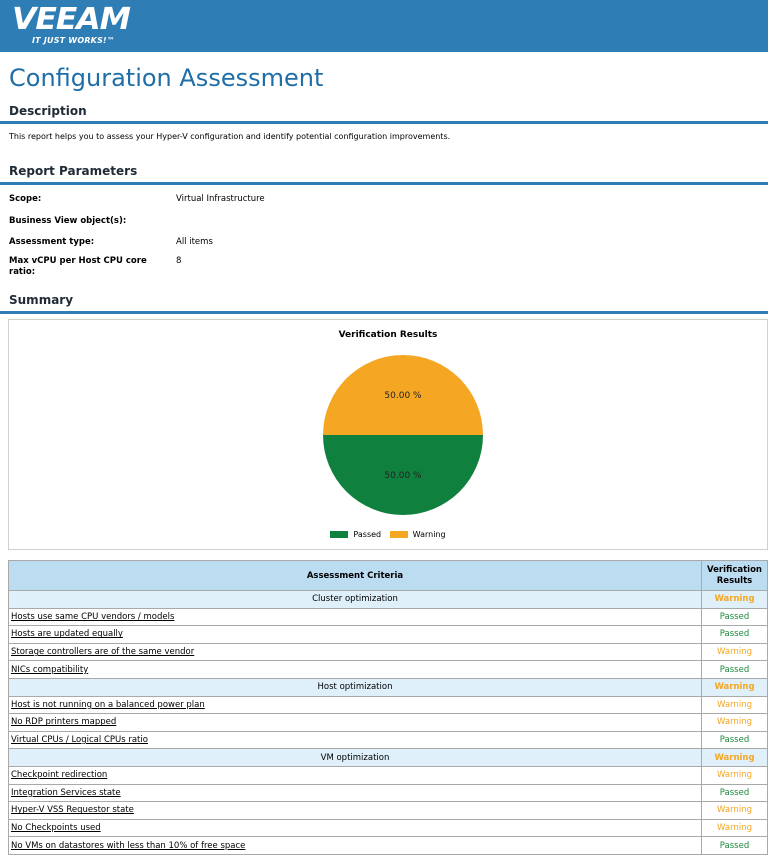 Image resolution: width=768 pixels, height=858 pixels. I want to click on group-name: VM optimization, so click(355, 757).